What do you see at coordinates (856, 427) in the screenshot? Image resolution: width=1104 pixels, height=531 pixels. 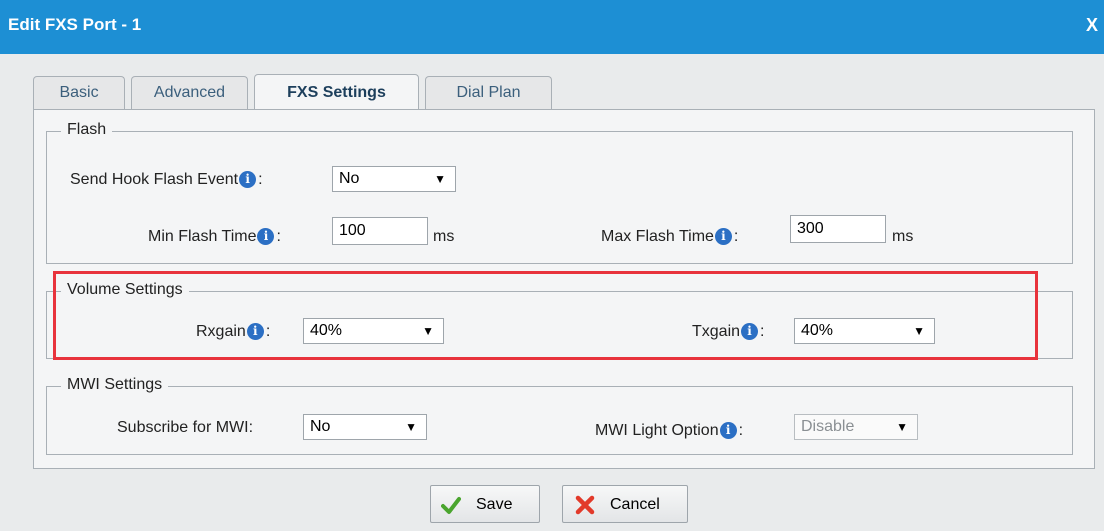 I see `mwi-light-option-select: Disable ▼` at bounding box center [856, 427].